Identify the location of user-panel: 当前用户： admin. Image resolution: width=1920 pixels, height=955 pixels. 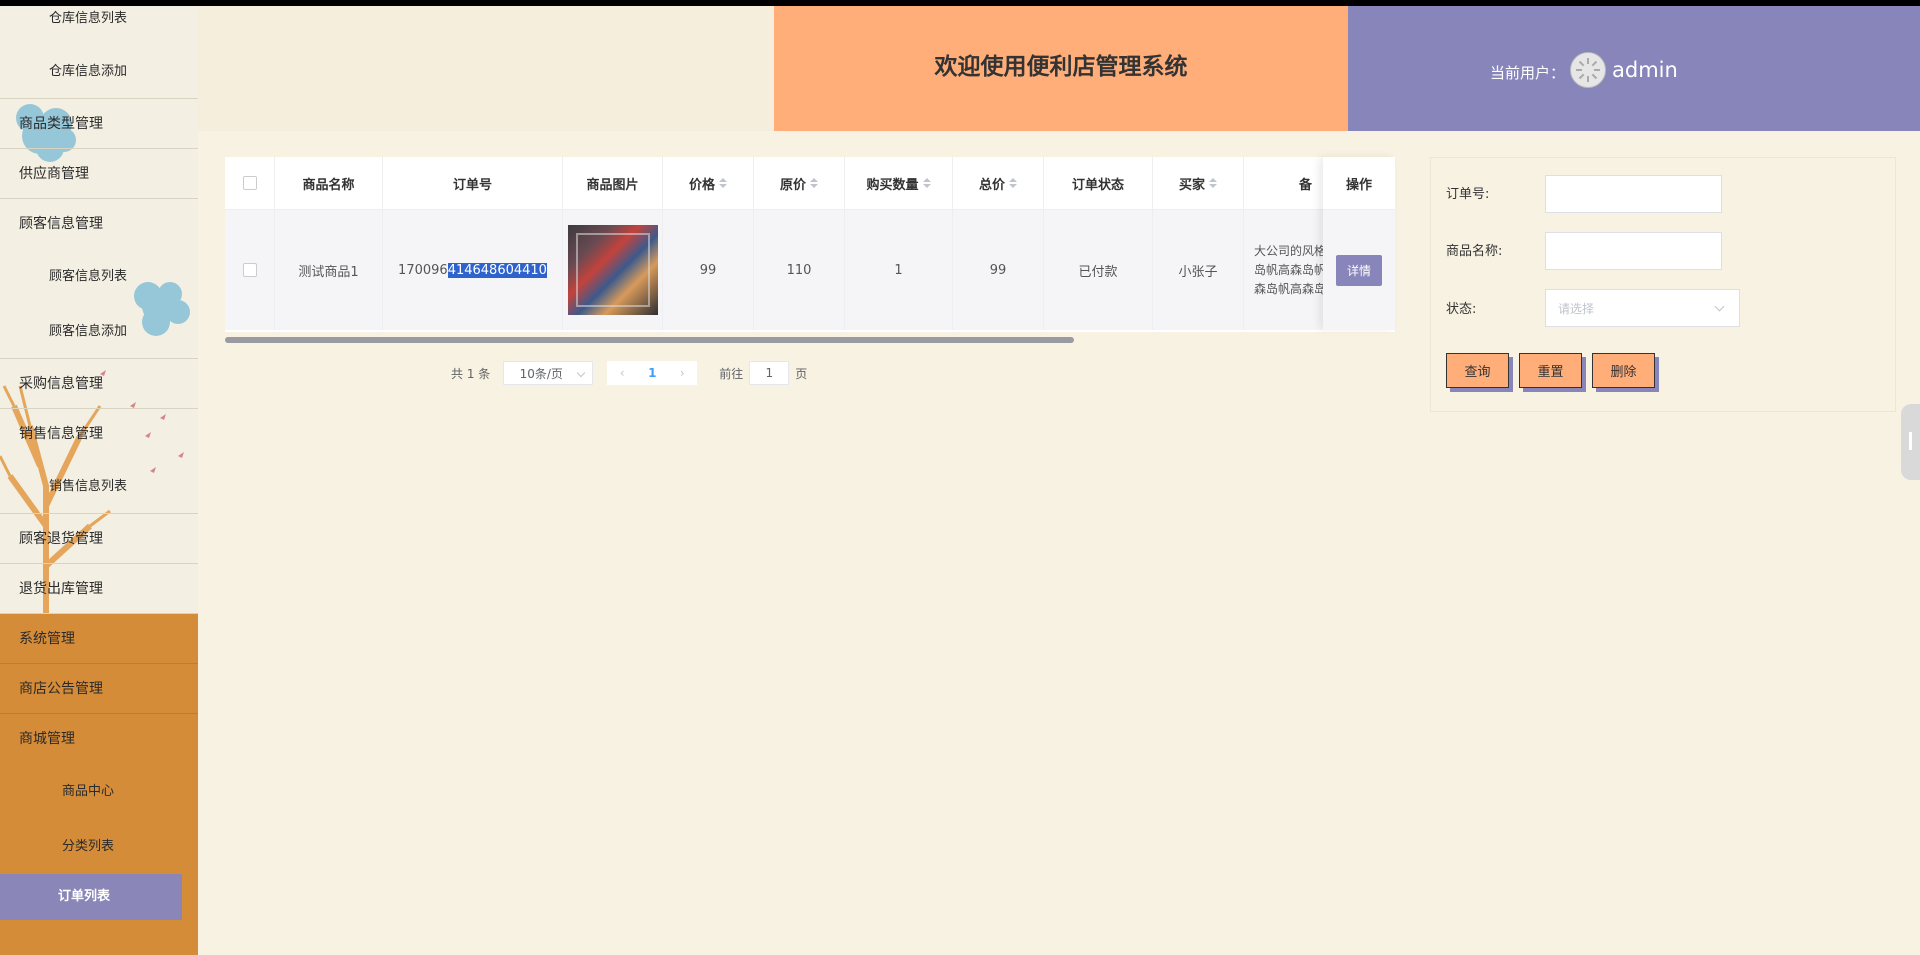
(1634, 68).